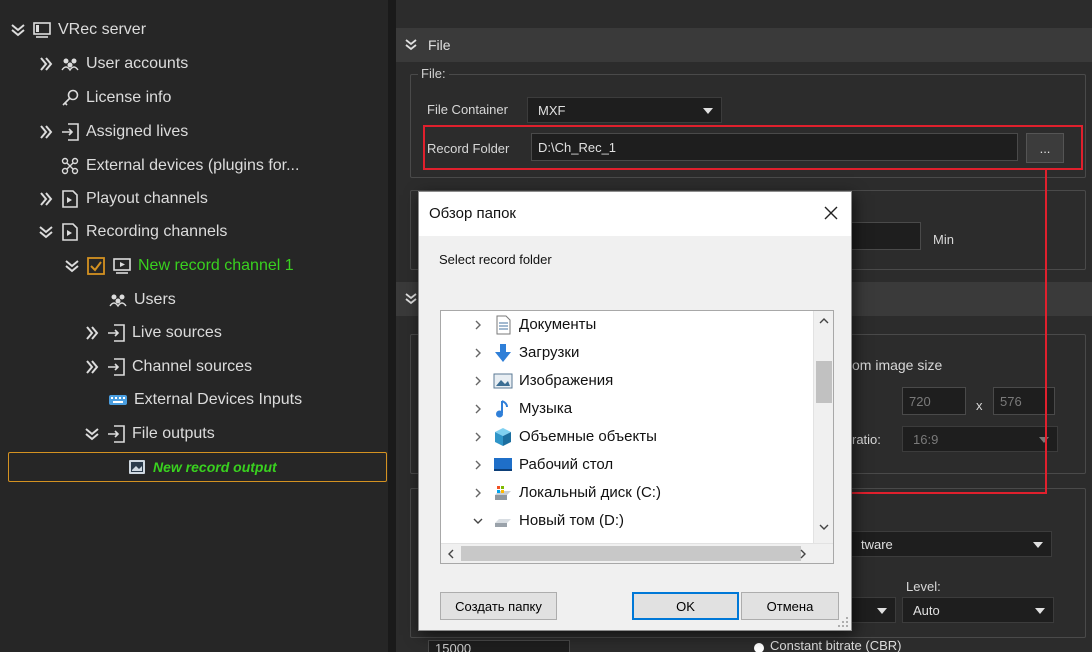  What do you see at coordinates (392, 326) in the screenshot?
I see `splitter` at bounding box center [392, 326].